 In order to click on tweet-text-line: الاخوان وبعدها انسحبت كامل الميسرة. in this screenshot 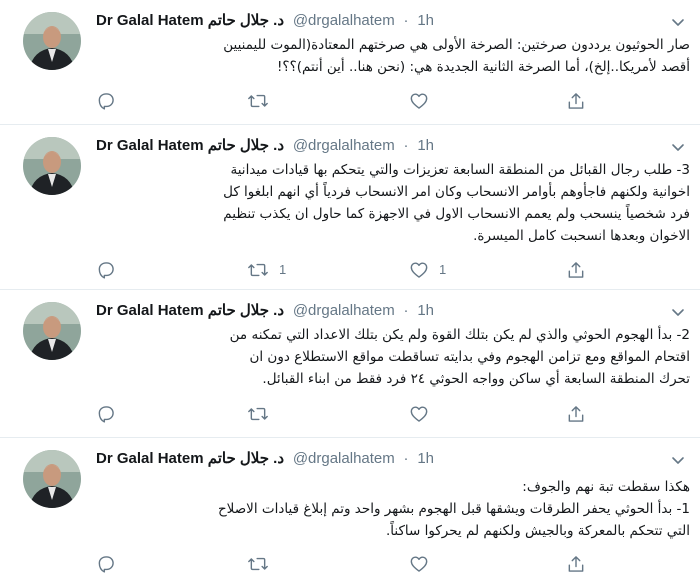, I will do `click(581, 236)`.